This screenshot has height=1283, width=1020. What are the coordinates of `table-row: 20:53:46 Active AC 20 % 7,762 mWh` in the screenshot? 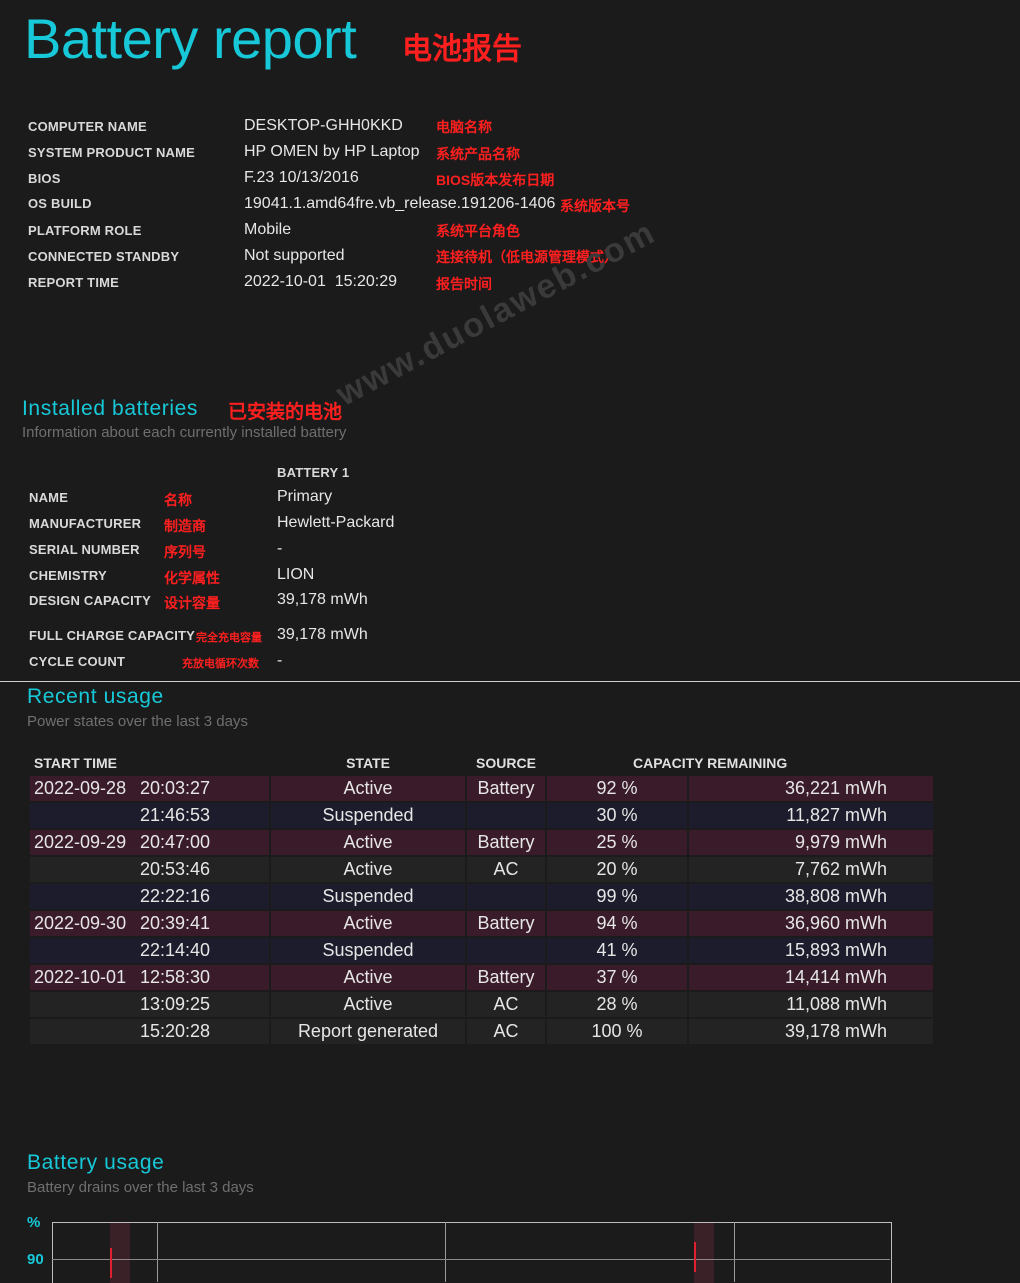 It's located at (481, 869).